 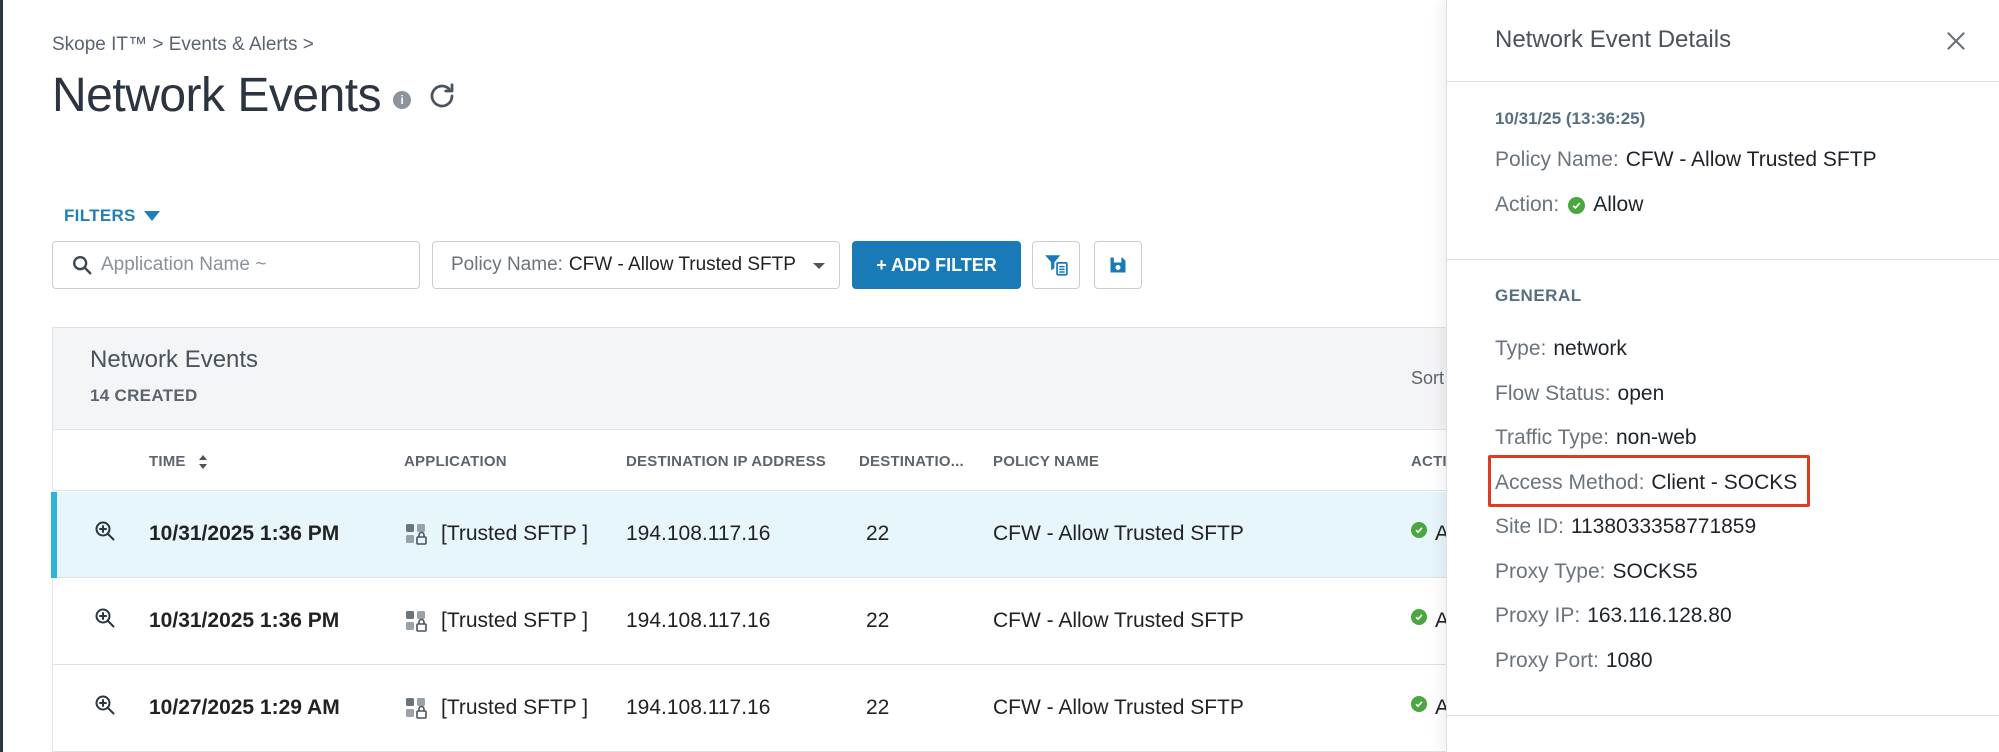 What do you see at coordinates (217, 95) in the screenshot?
I see `page-title: Network Events` at bounding box center [217, 95].